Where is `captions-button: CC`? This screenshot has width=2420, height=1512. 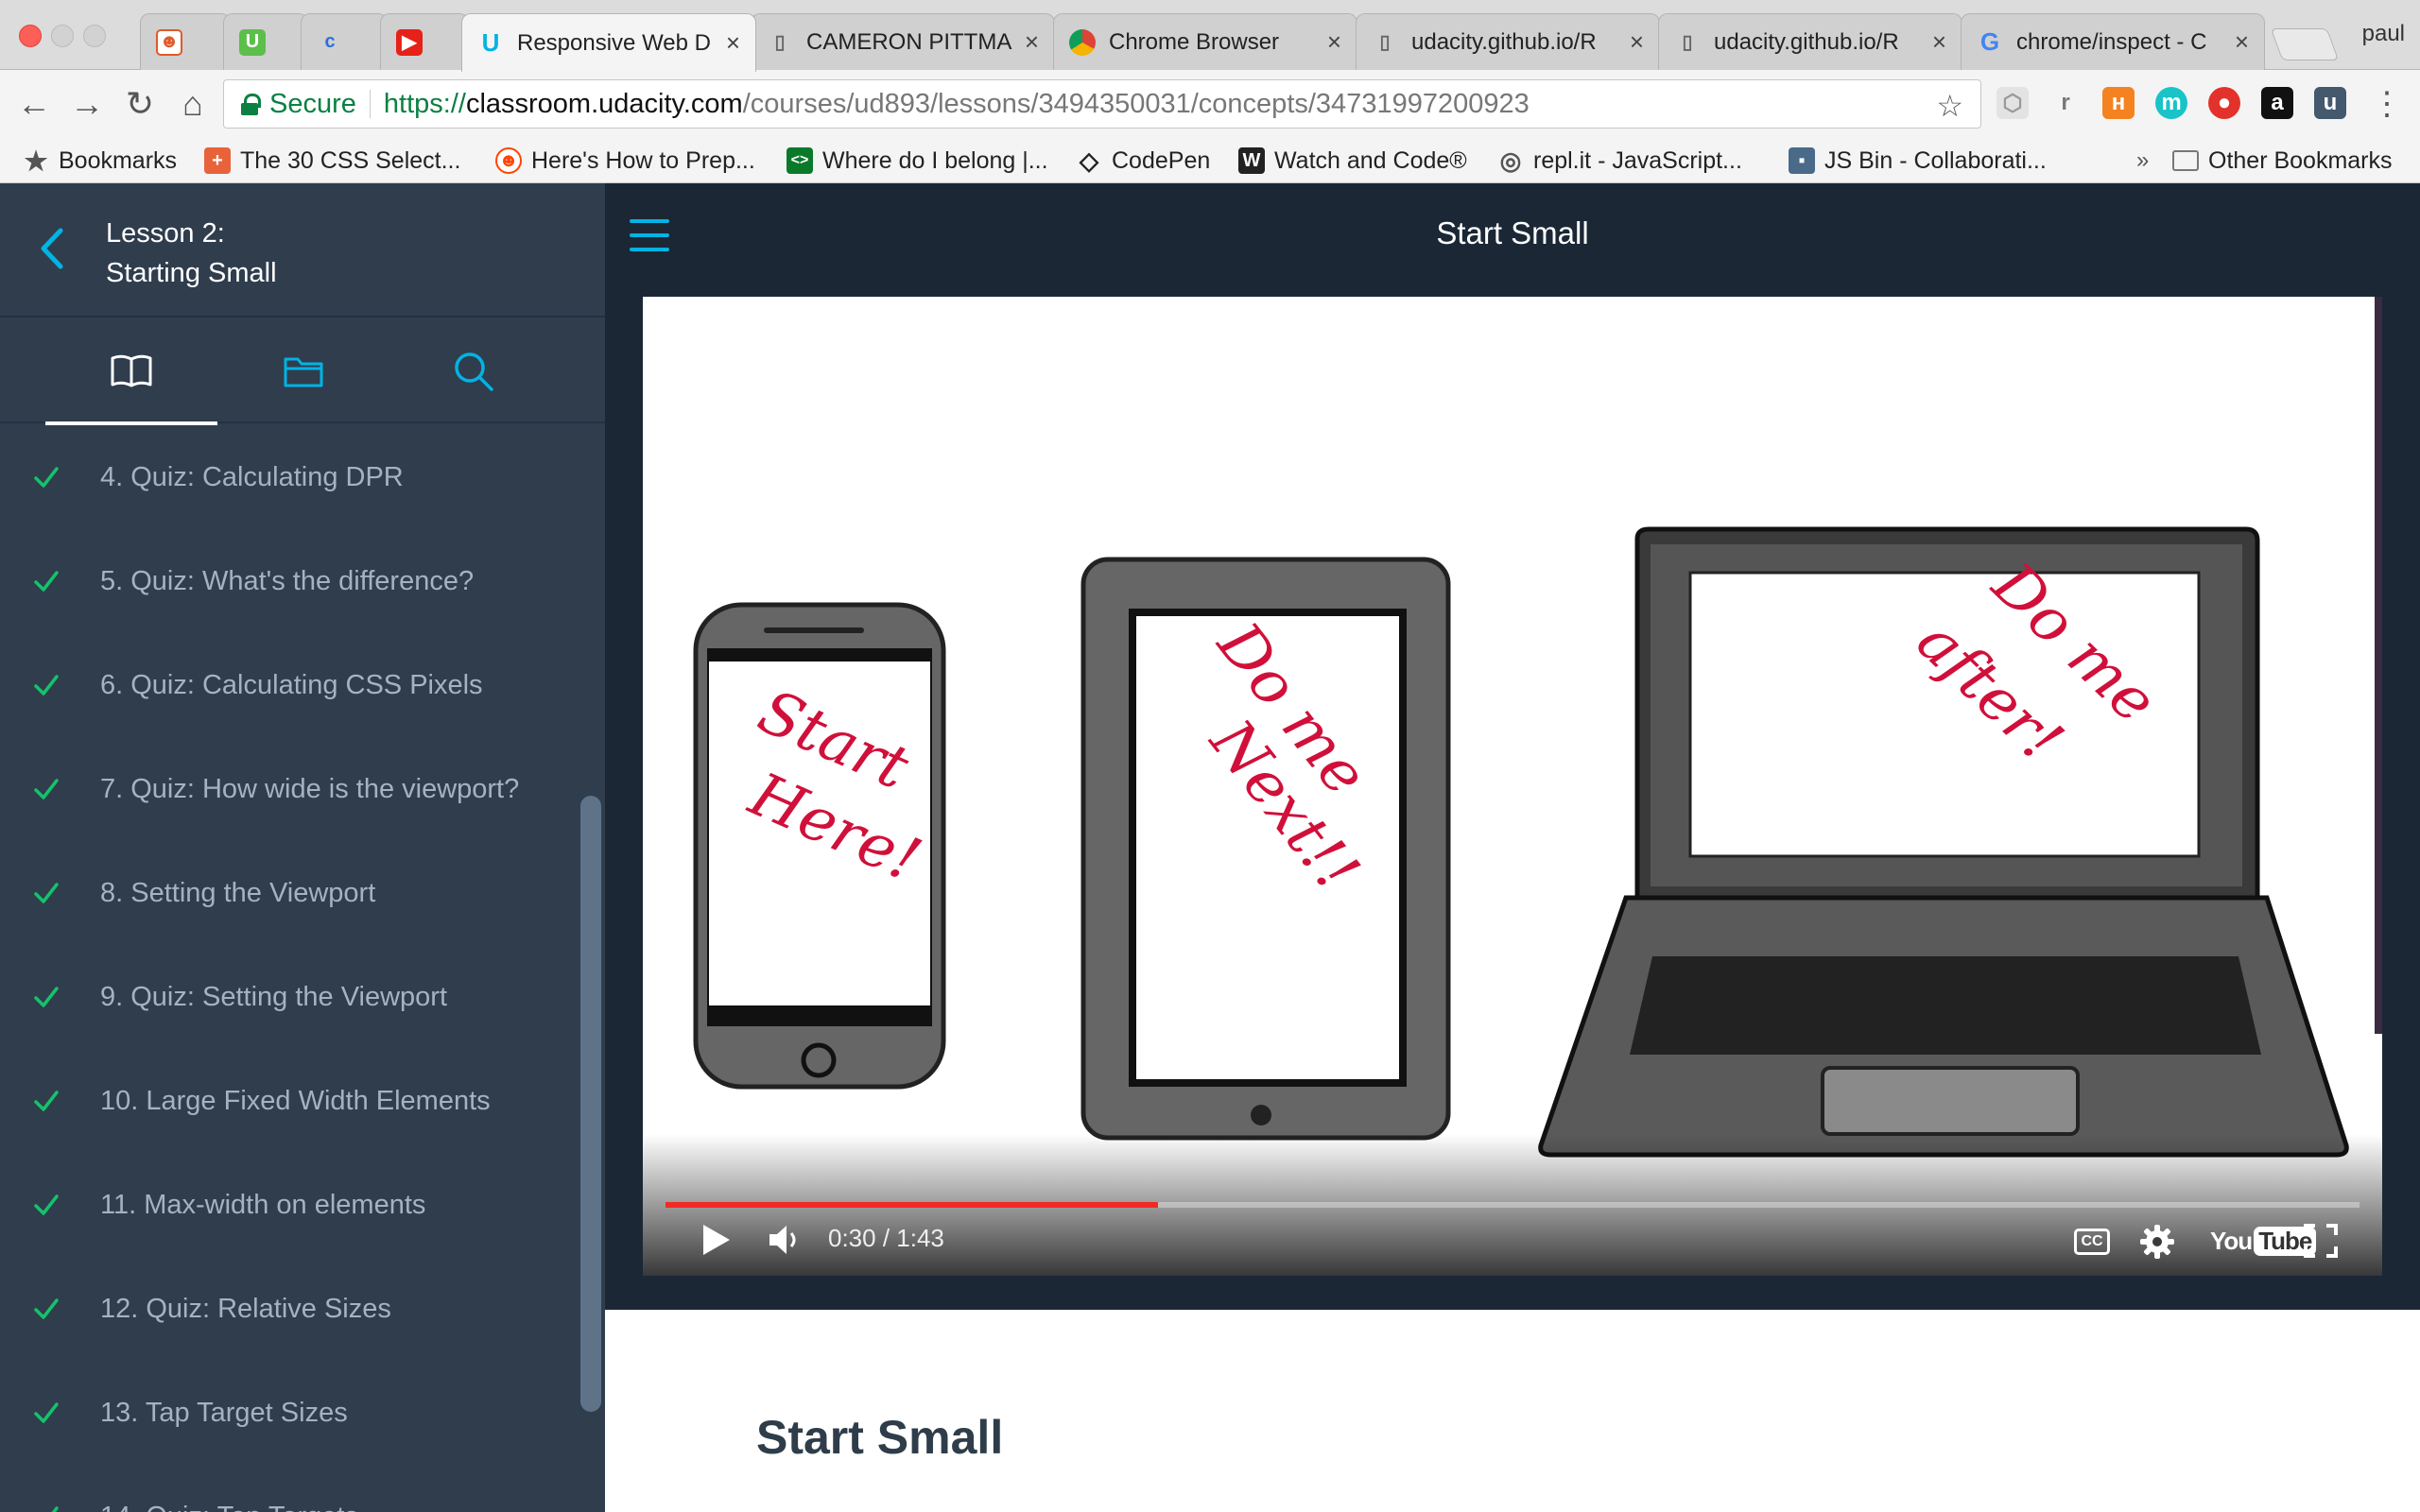 captions-button: CC is located at coordinates (2092, 1241).